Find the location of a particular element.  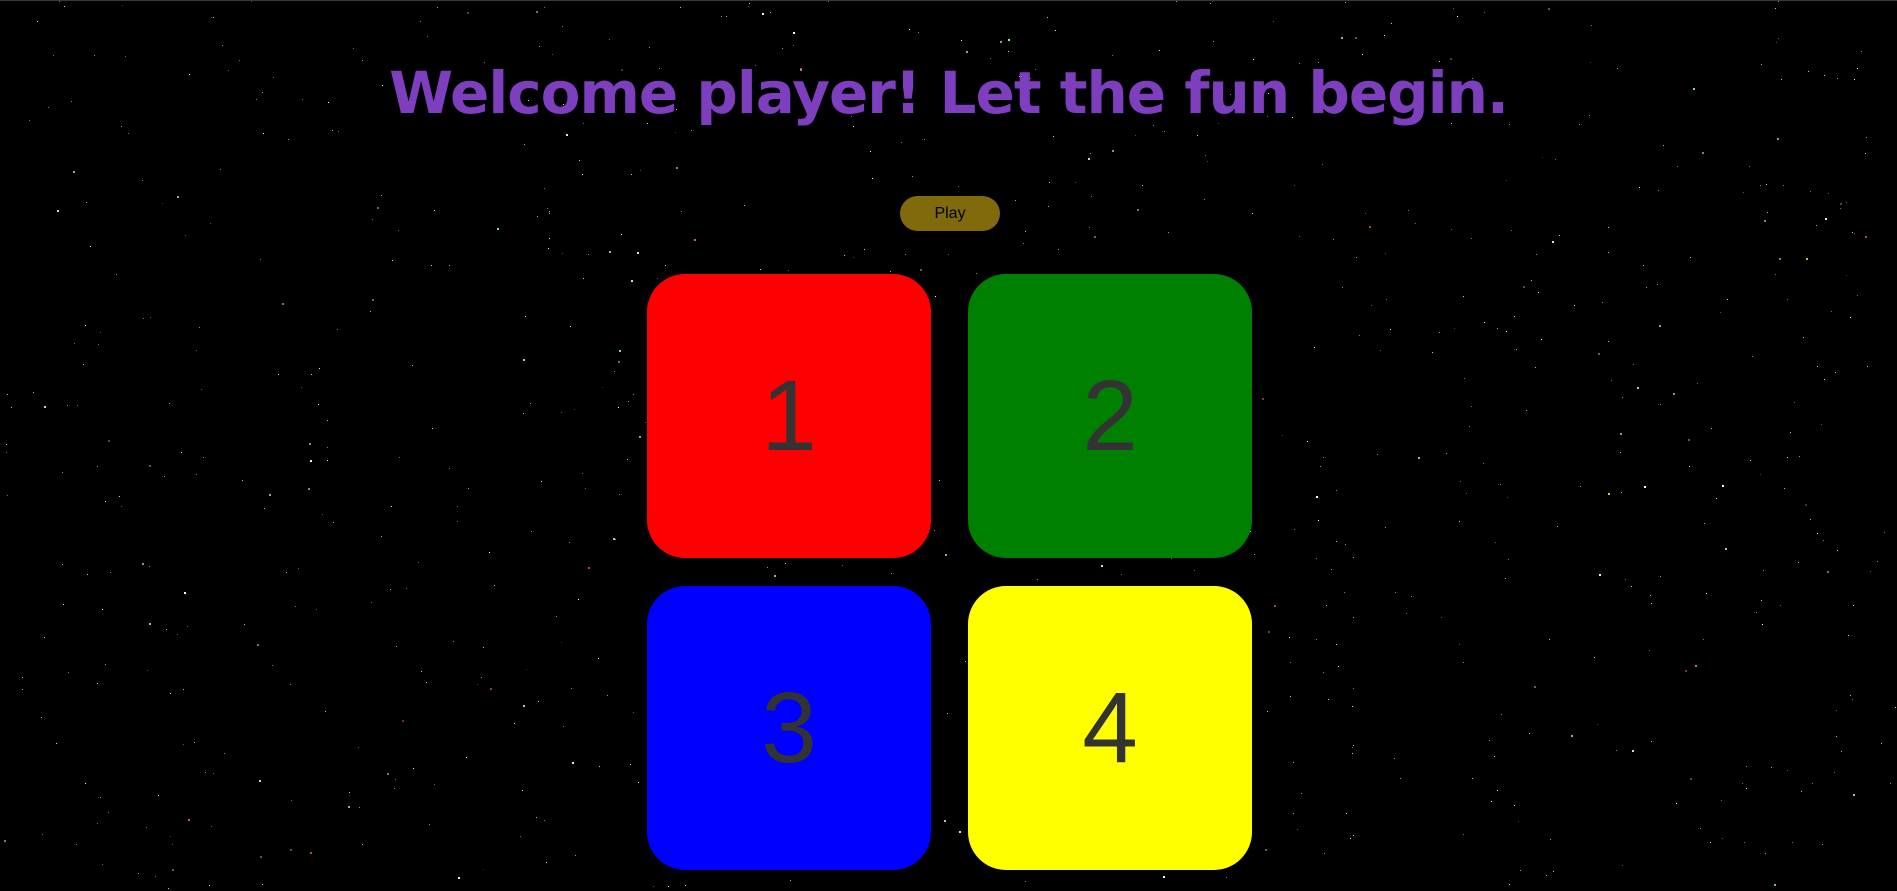

tile-4-label: 4 is located at coordinates (1110, 728).